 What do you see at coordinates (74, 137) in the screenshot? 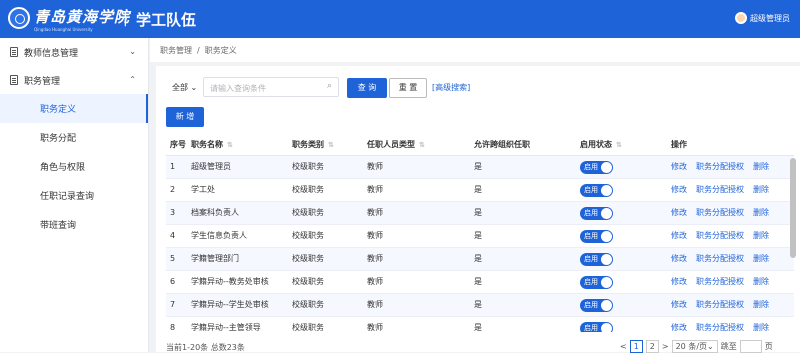
I see `sidebar-item-position-assignment: 职务分配` at bounding box center [74, 137].